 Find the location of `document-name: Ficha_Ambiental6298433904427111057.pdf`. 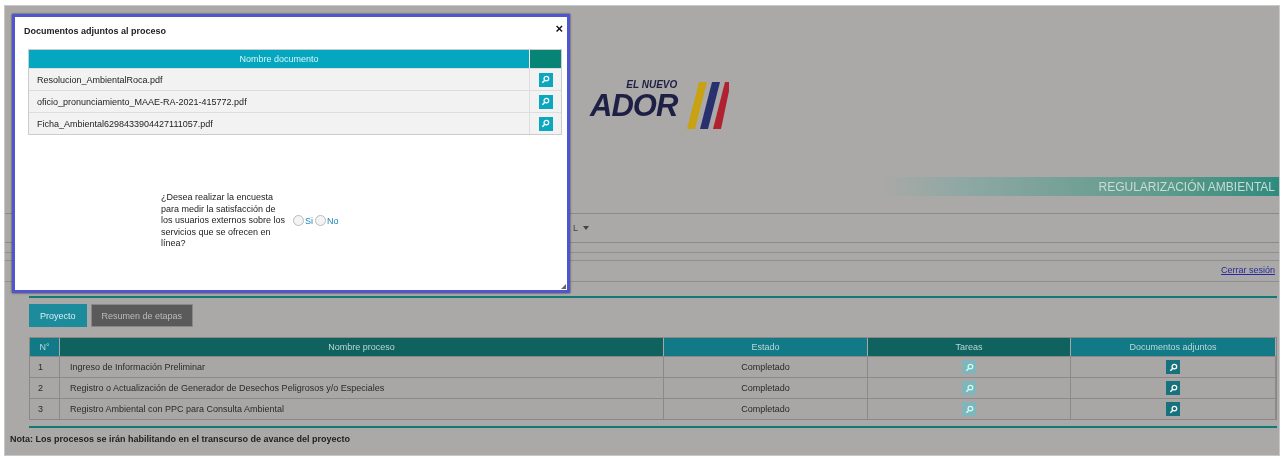

document-name: Ficha_Ambiental6298433904427111057.pdf is located at coordinates (125, 124).